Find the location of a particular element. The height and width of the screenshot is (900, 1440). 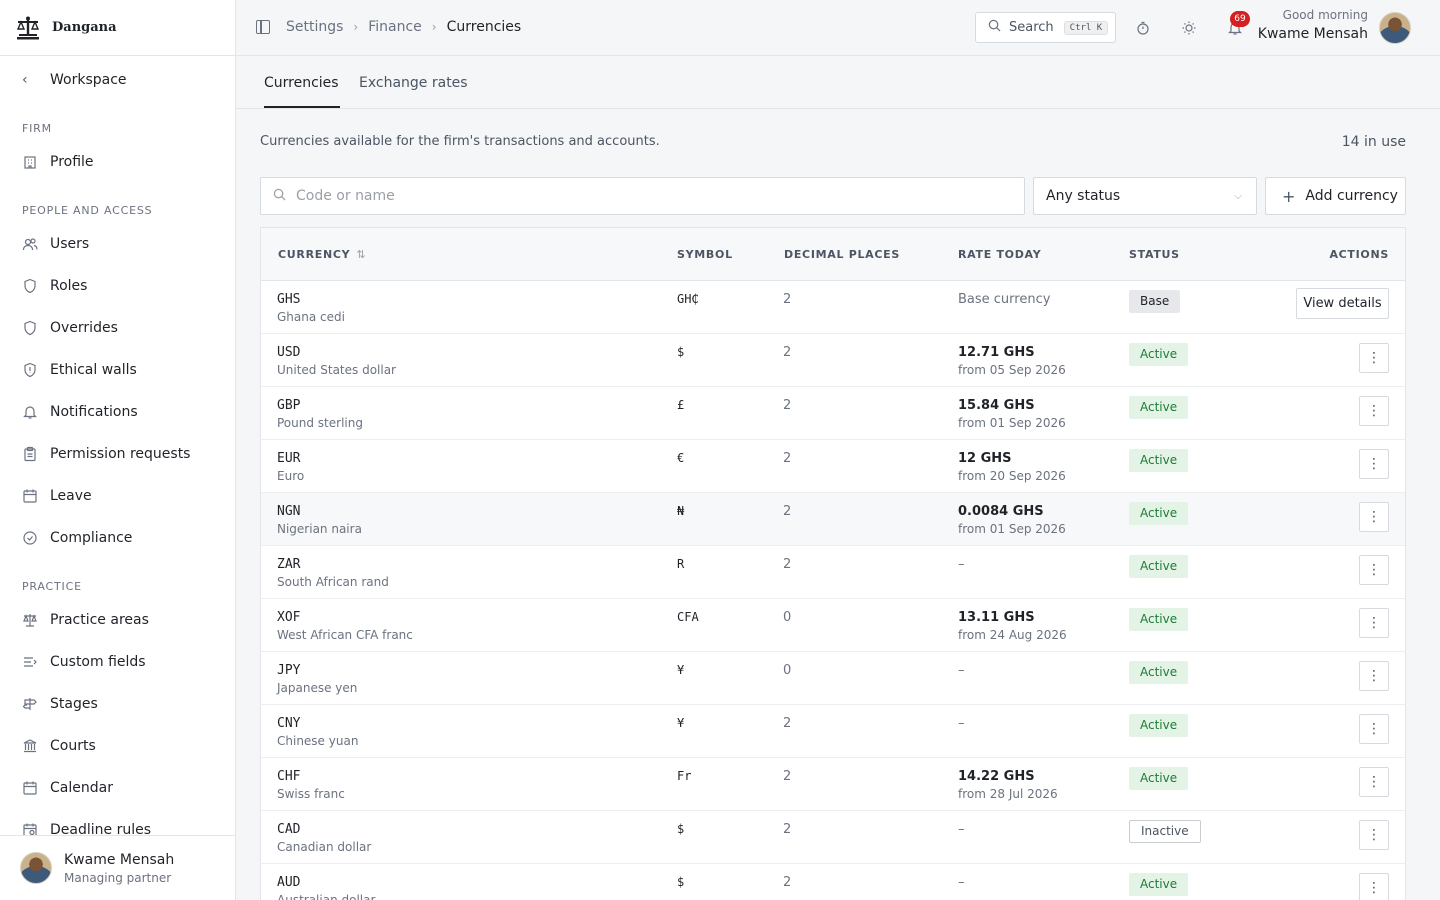

currency-search-field is located at coordinates (642, 196).